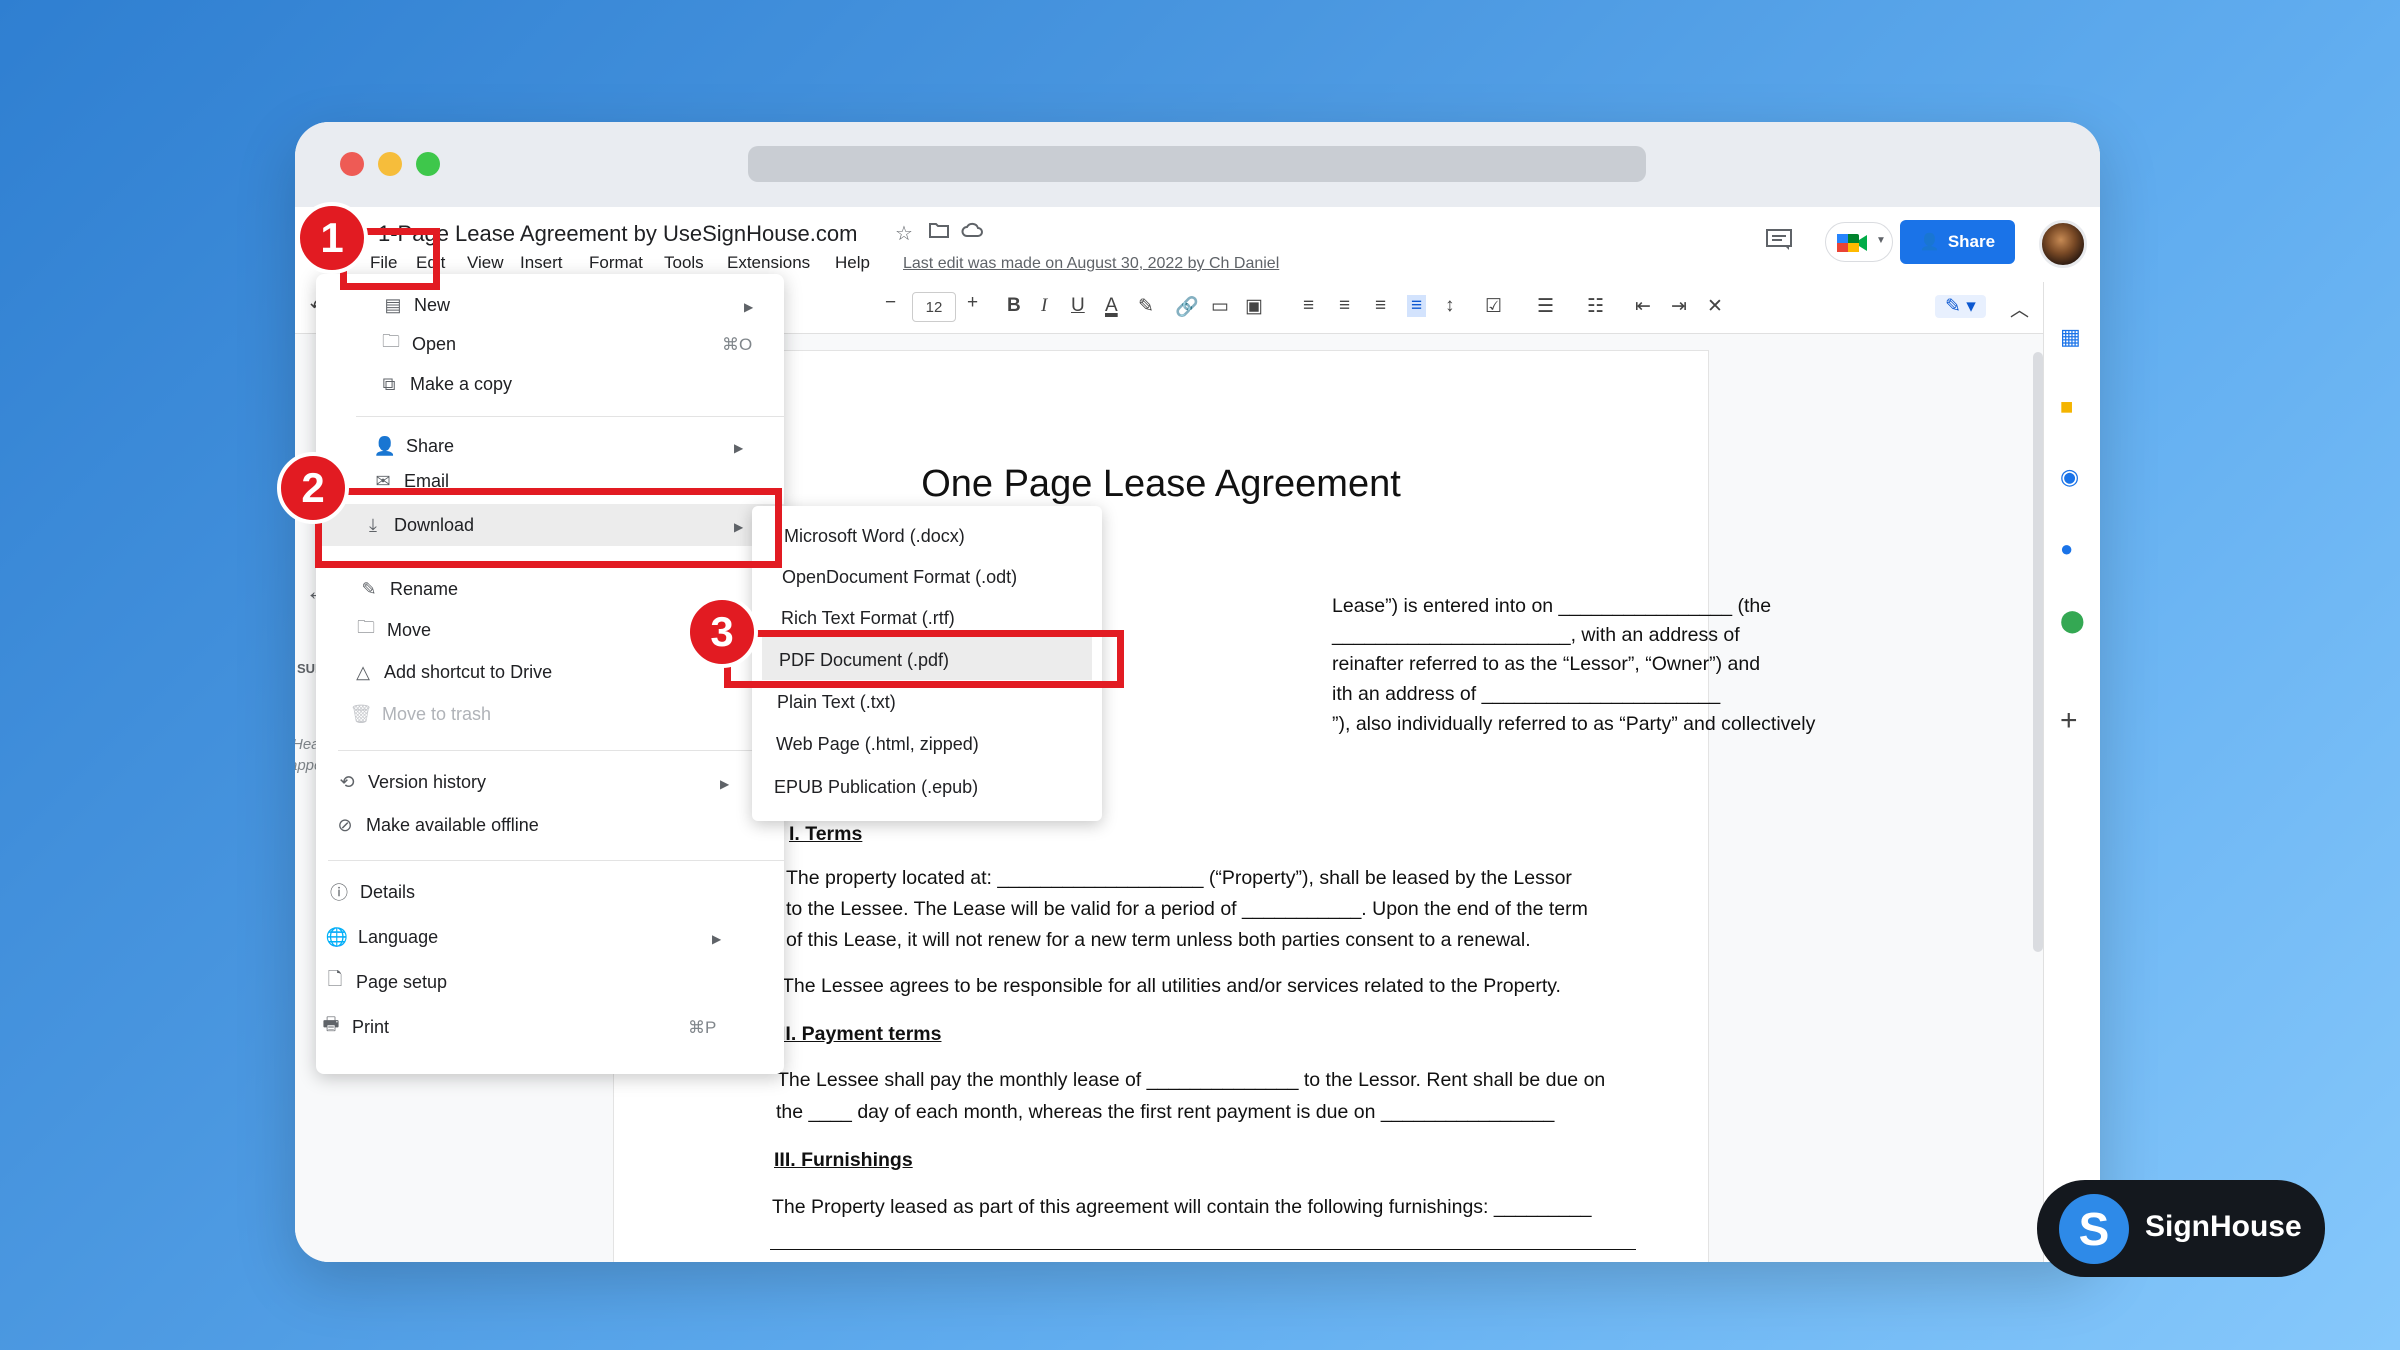 This screenshot has height=1350, width=2400. What do you see at coordinates (428, 164) in the screenshot?
I see `maximize-window-button` at bounding box center [428, 164].